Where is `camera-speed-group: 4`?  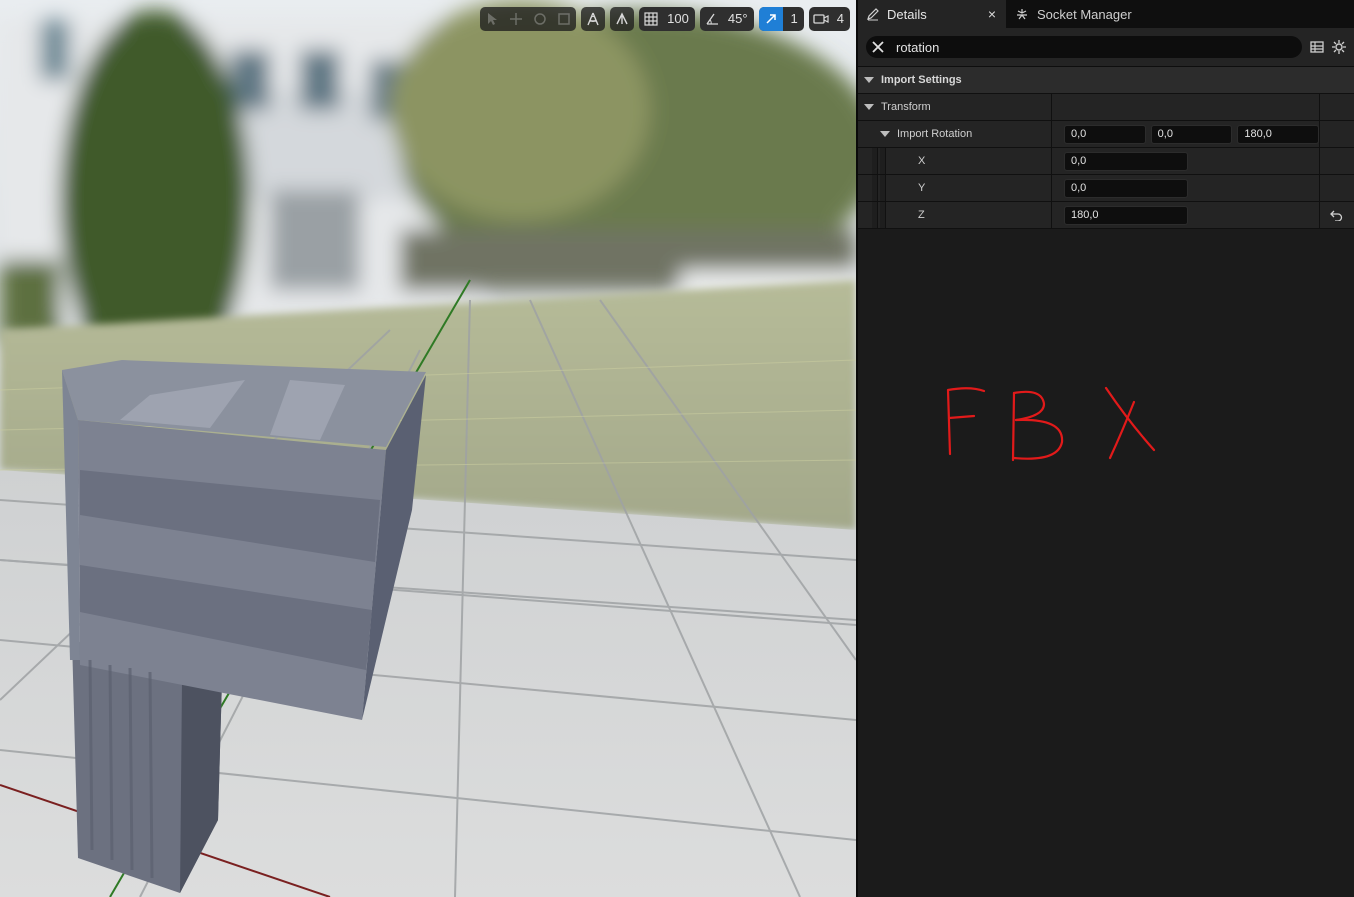
camera-speed-group: 4 is located at coordinates (829, 18).